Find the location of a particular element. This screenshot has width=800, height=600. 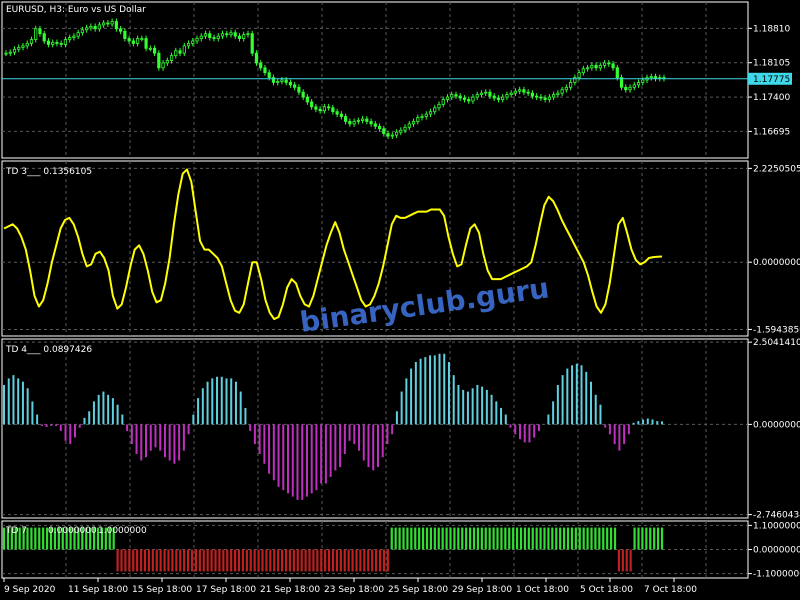

pane-title: EURUSD, H3: Euro vs US Dollar is located at coordinates (76, 10).